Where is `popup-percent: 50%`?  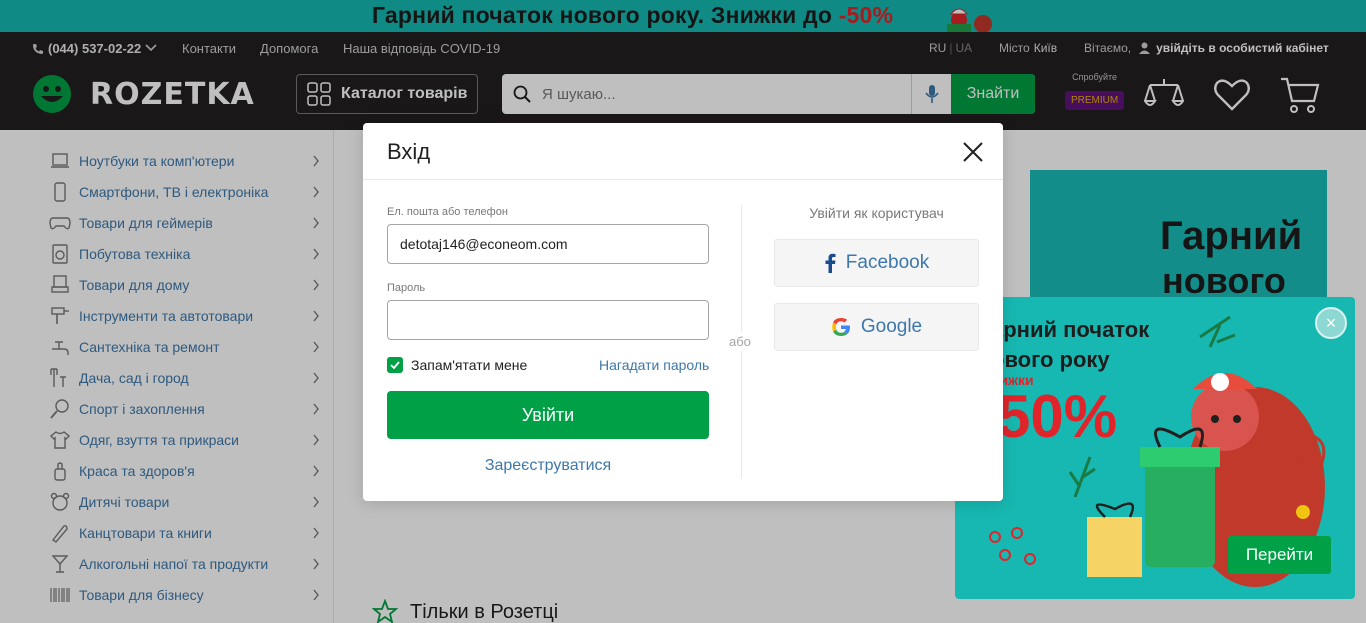
popup-percent: 50% is located at coordinates (1057, 416).